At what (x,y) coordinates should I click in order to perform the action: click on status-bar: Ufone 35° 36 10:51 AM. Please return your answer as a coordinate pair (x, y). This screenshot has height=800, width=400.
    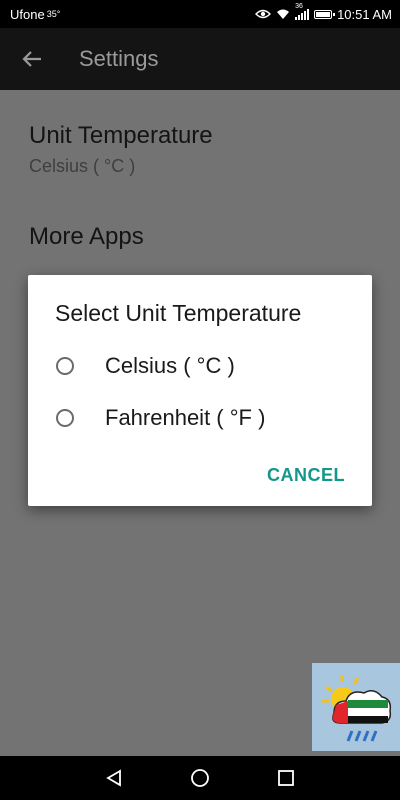
    Looking at the image, I should click on (200, 14).